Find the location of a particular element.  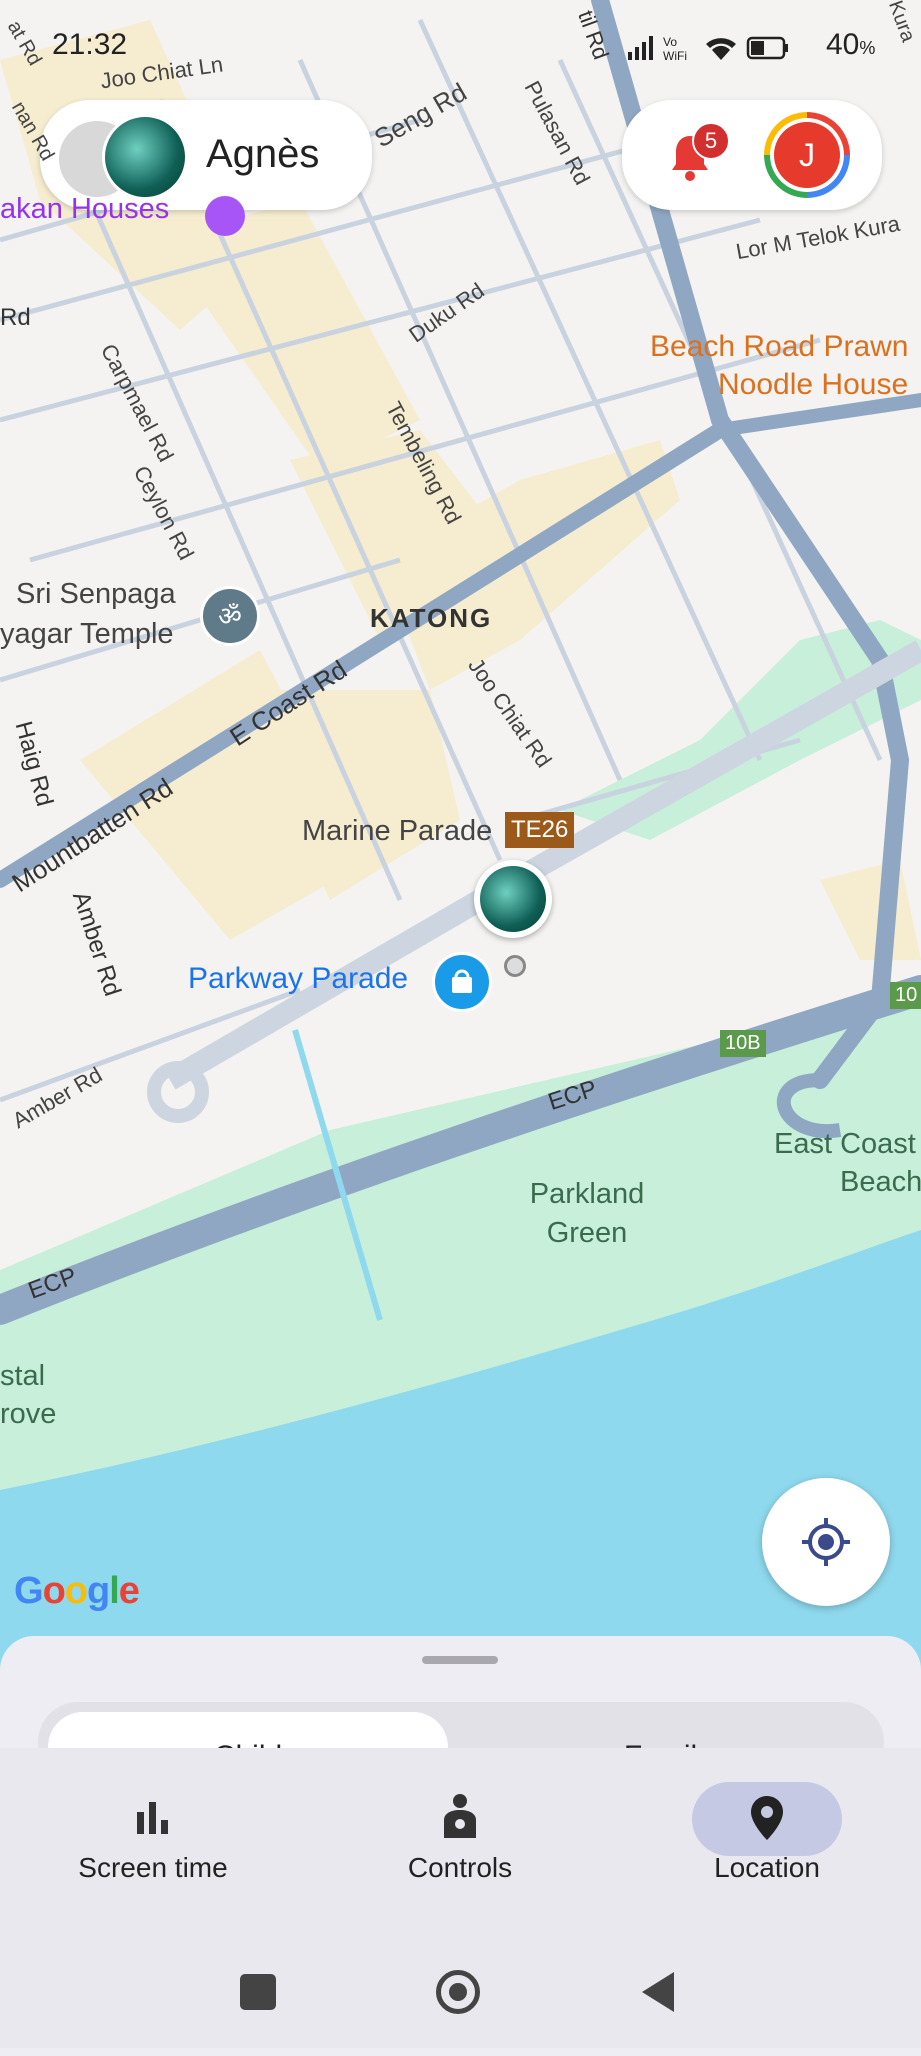

status-icons: Vo WiFi is located at coordinates (713, 48).